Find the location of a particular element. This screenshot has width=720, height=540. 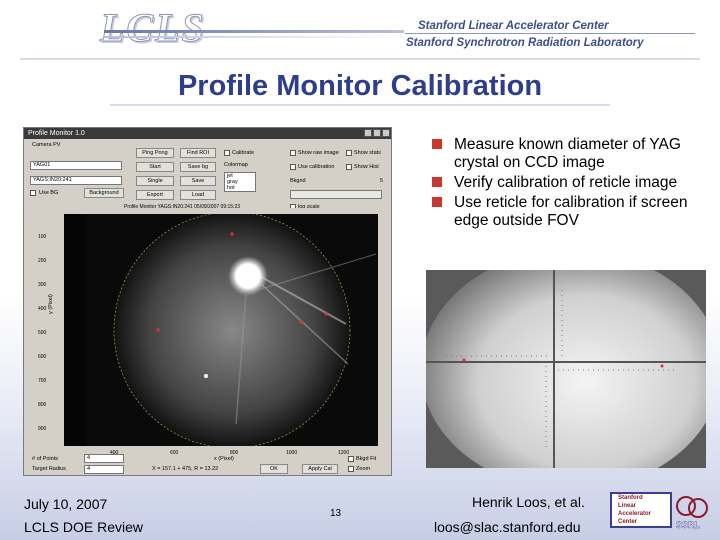

y-tick-label: 600 is located at coordinates (42, 357).